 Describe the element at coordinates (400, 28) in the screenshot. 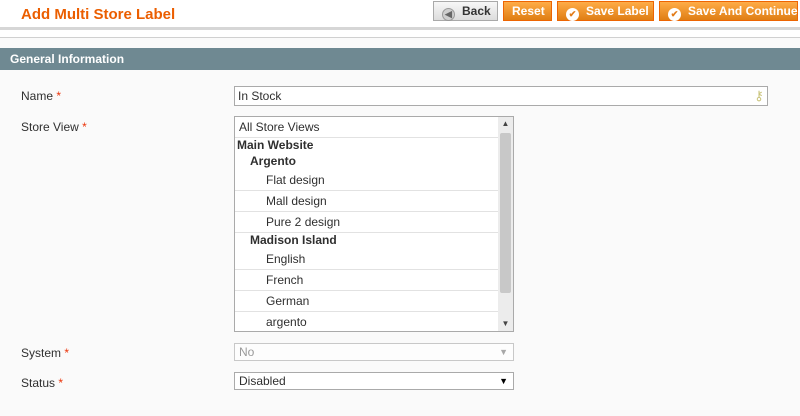

I see `header-divider` at that location.